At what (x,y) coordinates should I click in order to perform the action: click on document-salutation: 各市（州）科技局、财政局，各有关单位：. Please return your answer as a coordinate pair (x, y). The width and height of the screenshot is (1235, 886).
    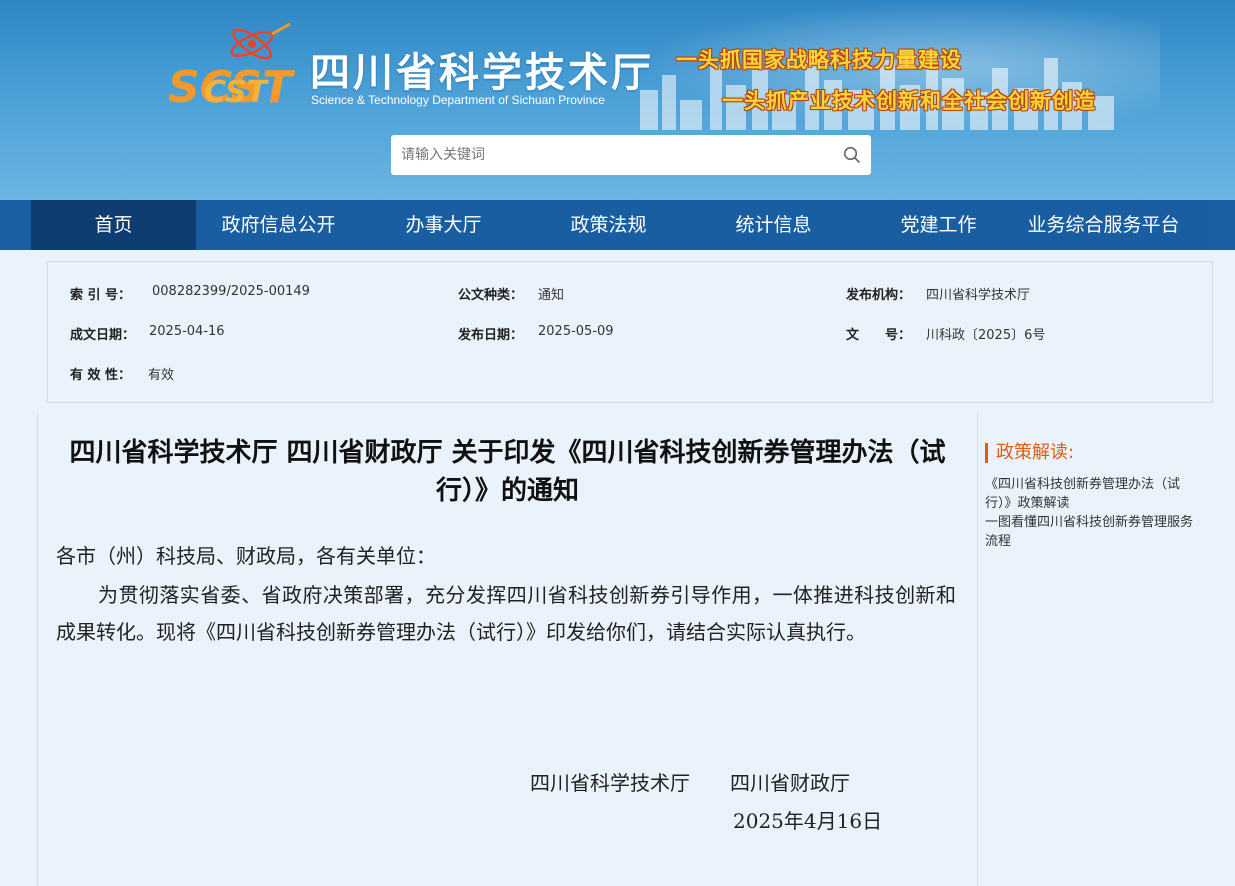
    Looking at the image, I should click on (246, 556).